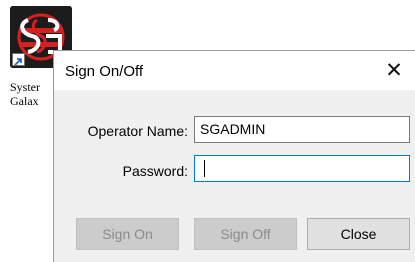  Describe the element at coordinates (127, 234) in the screenshot. I see `sign-on-button: Sign On` at that location.